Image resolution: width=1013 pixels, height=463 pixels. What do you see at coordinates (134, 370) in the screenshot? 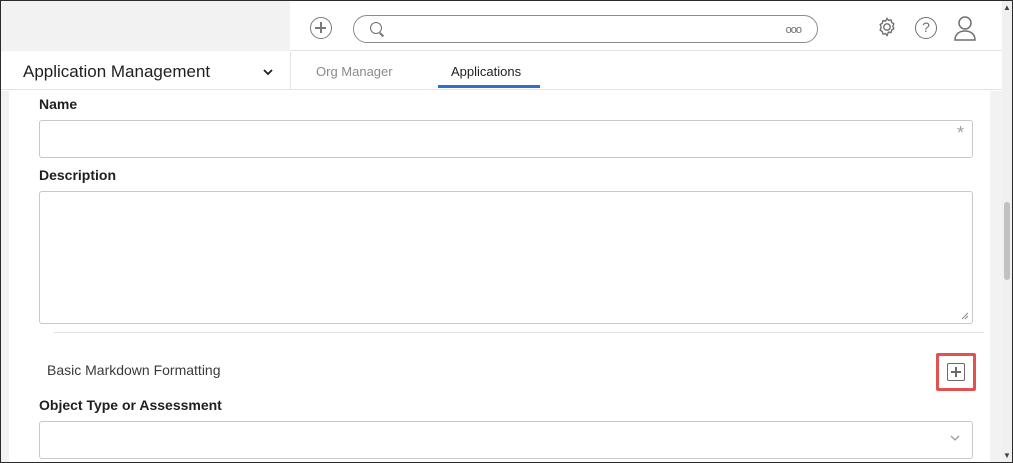
I see `markdown-formatting-label: Basic Markdown Formatting` at bounding box center [134, 370].